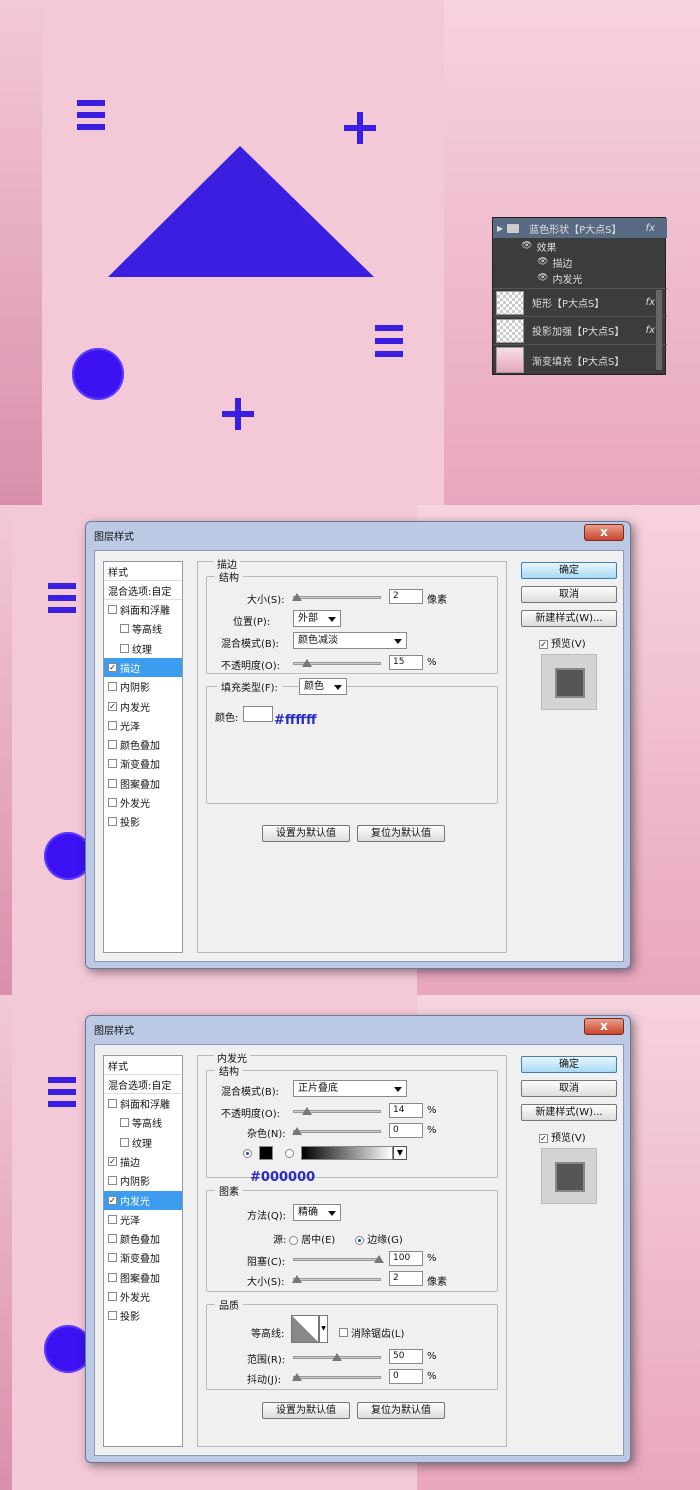 Image resolution: width=700 pixels, height=1490 pixels. I want to click on noise-field: 0, so click(406, 1130).